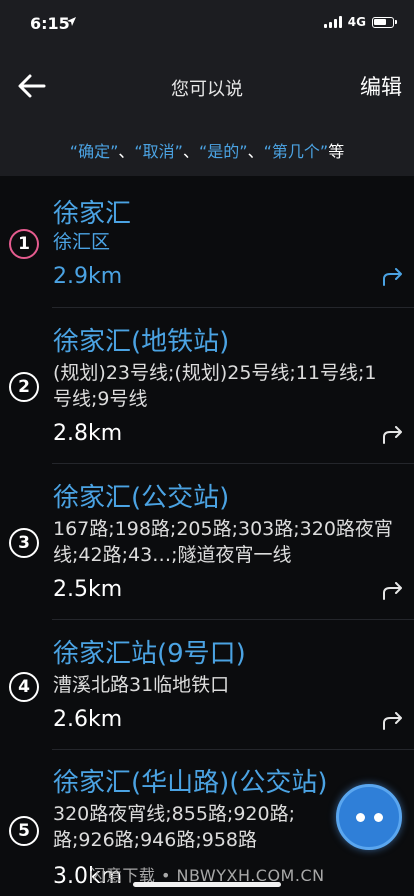 The width and height of the screenshot is (414, 896). I want to click on result-item: 4 徐家汇站(9号口) 漕溪北路31临地铁口 2.6km, so click(207, 685).